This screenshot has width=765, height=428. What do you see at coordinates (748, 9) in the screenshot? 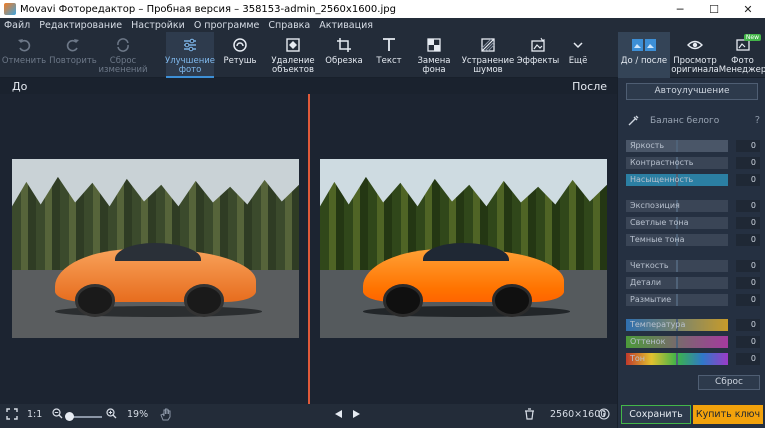
I see `close-button: ✕` at bounding box center [748, 9].